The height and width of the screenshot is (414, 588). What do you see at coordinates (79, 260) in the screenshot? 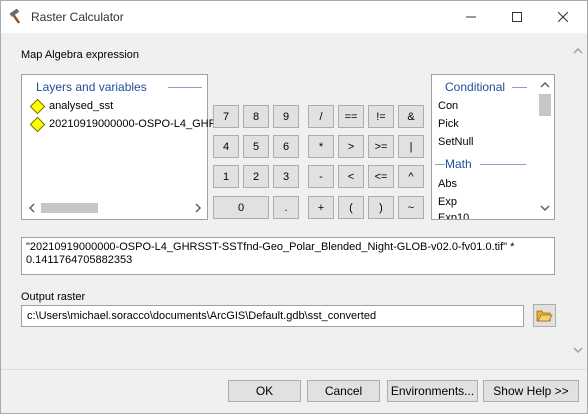
I see `expression-line-2: 0.1411764705882353` at bounding box center [79, 260].